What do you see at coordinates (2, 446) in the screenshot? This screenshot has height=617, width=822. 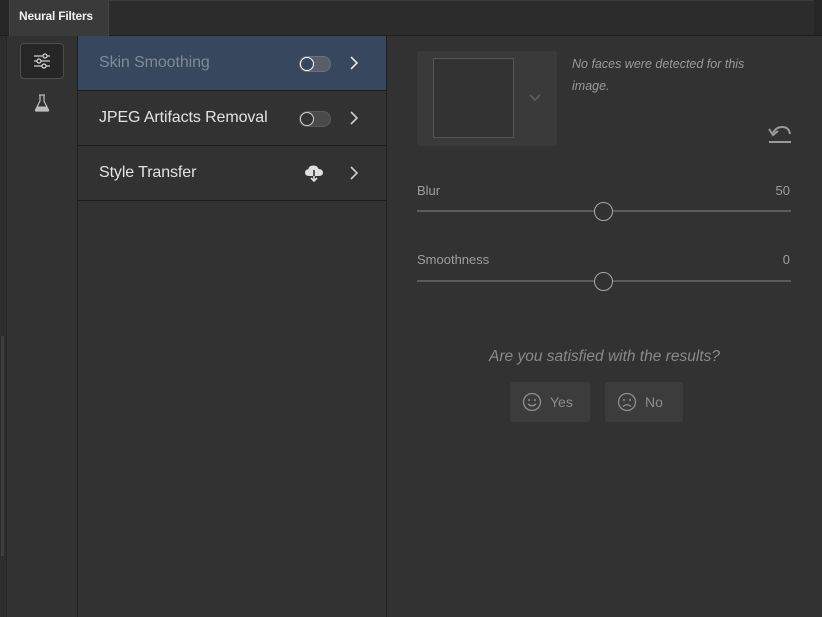 I see `scrollbar-thumb` at bounding box center [2, 446].